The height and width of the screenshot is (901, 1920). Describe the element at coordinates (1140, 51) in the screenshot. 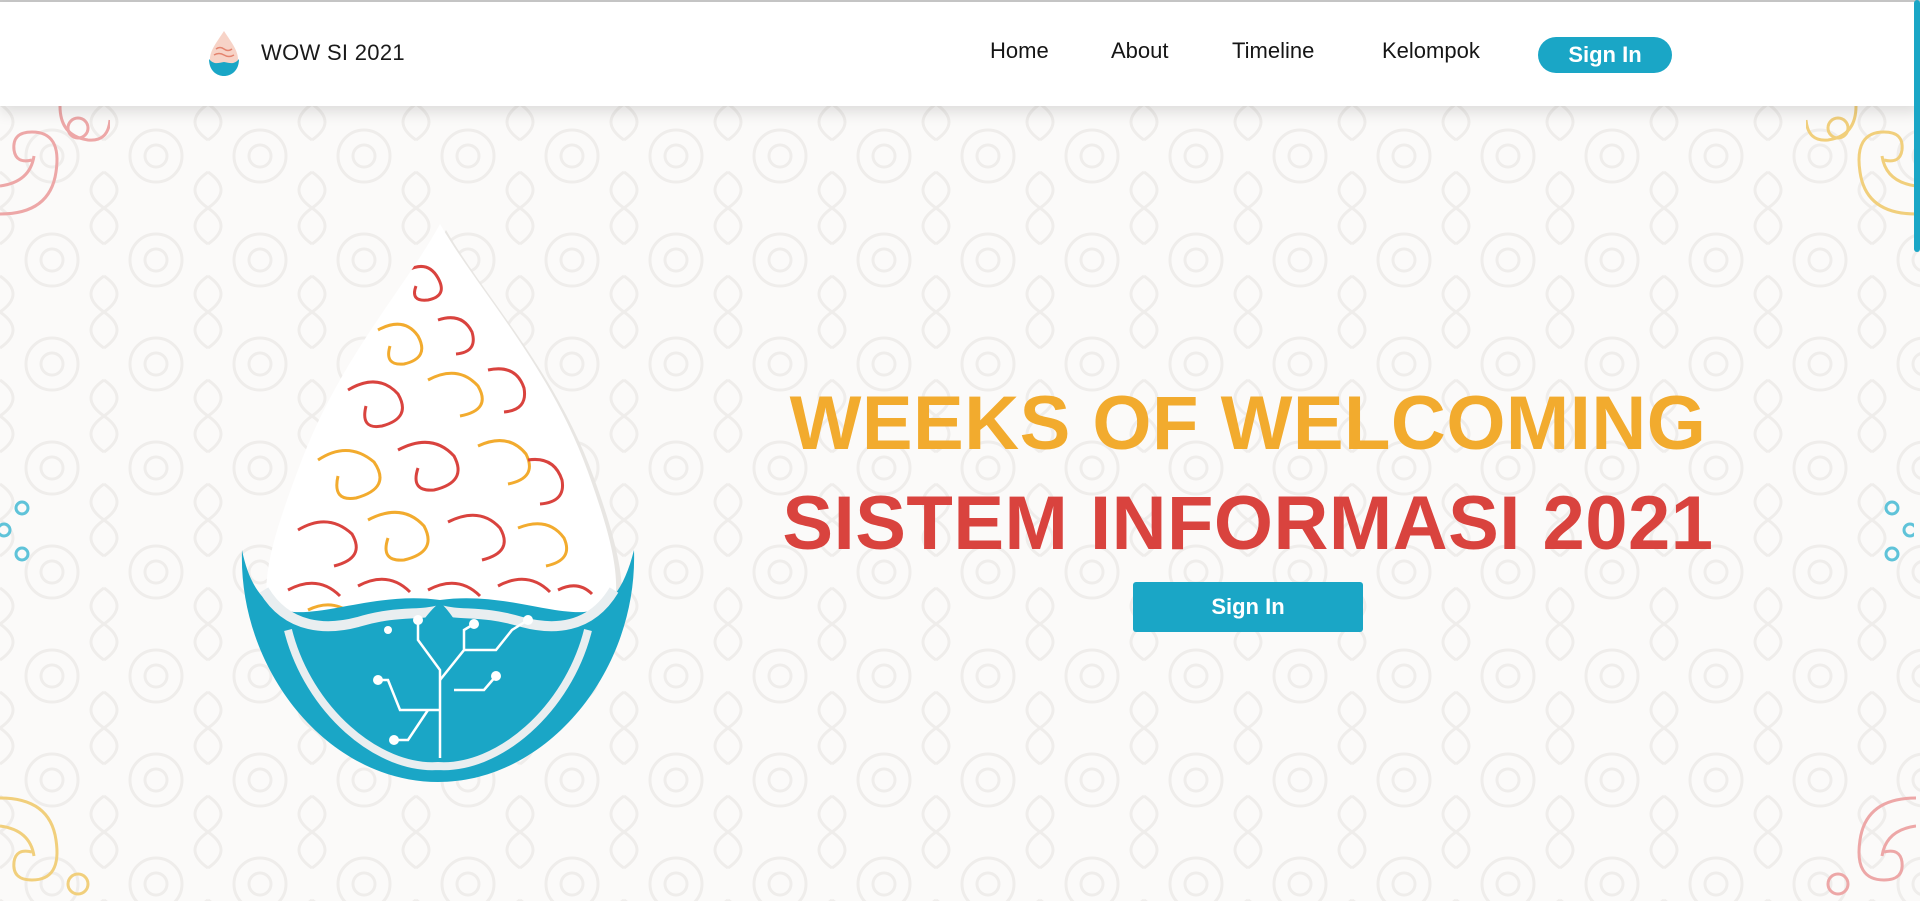

I see `nav-link-about: About` at that location.